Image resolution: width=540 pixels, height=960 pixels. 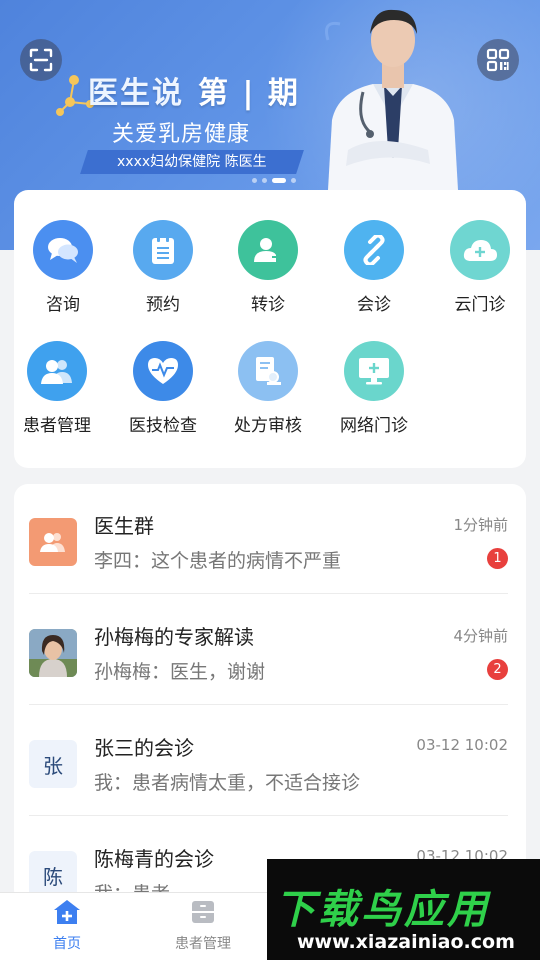 I want to click on feature-cloud-clinic: 云门诊, so click(x=480, y=267).